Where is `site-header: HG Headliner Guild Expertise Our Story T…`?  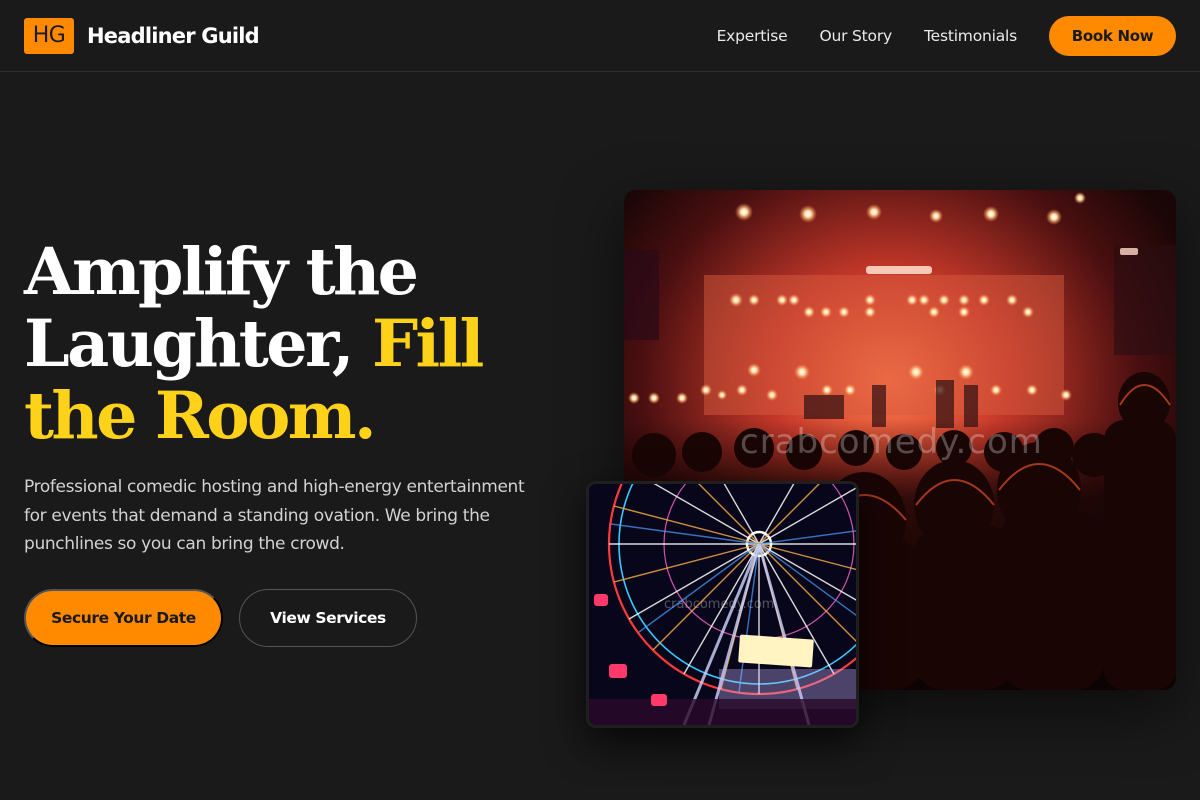 site-header: HG Headliner Guild Expertise Our Story T… is located at coordinates (600, 36).